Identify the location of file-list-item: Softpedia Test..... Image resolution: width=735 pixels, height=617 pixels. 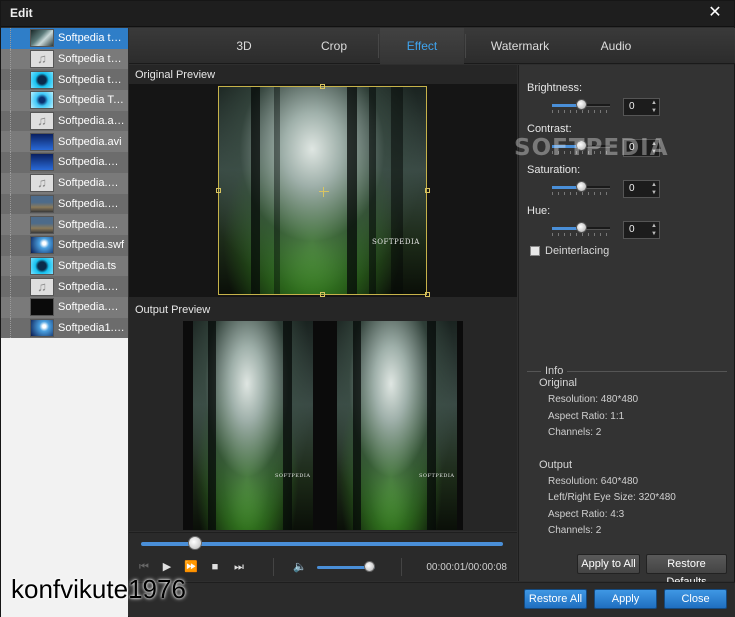
(64, 100).